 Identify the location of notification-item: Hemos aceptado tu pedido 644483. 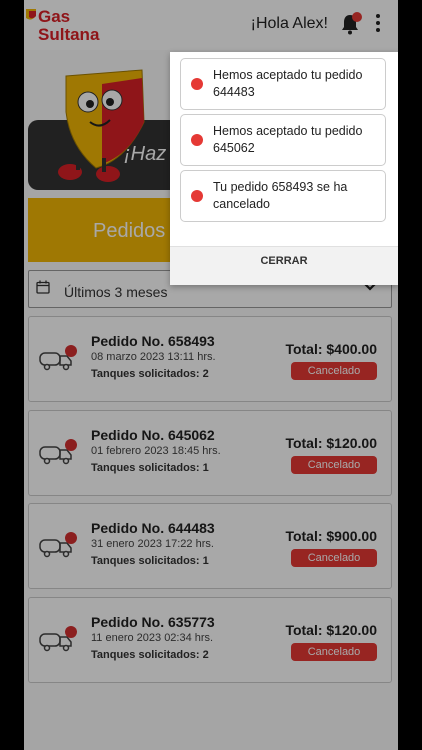
(283, 84).